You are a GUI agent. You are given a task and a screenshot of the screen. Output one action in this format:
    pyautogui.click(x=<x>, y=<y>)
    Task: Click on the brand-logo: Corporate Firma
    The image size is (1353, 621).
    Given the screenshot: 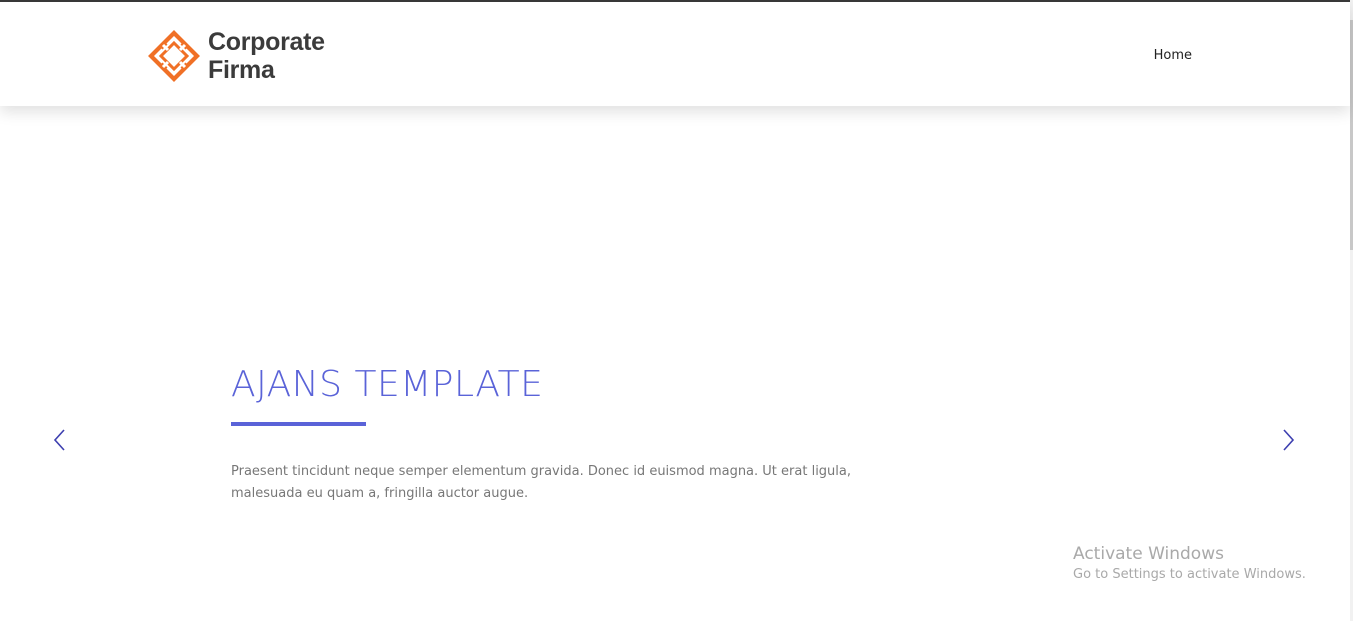 What is the action you would take?
    pyautogui.click(x=236, y=56)
    